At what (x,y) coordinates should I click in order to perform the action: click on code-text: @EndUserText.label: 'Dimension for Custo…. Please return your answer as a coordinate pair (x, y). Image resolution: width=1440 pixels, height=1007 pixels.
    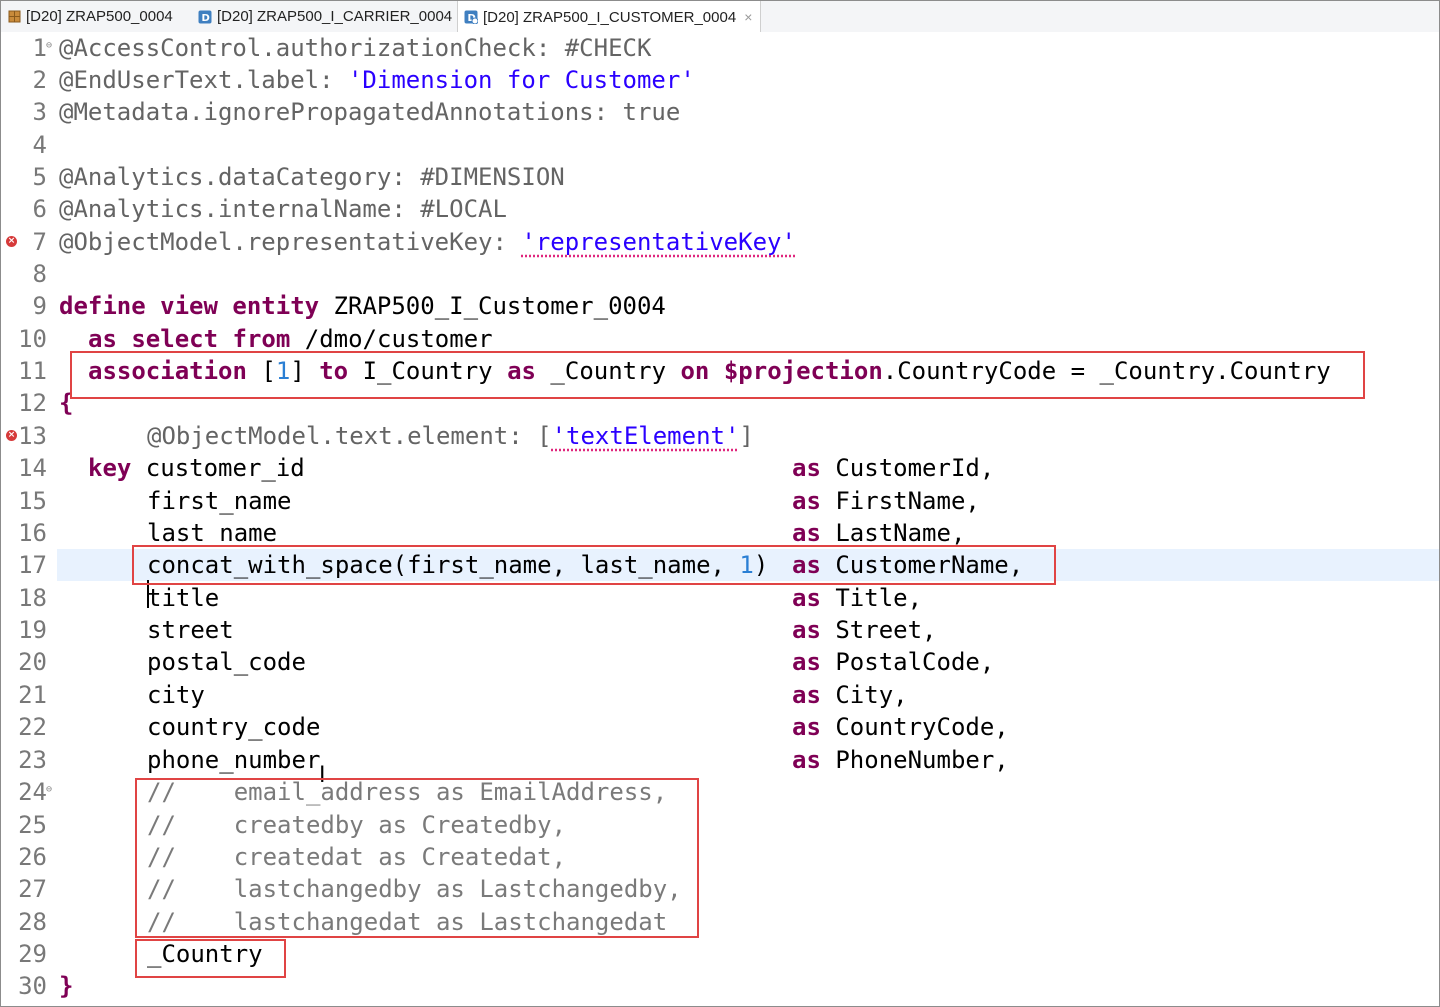
    Looking at the image, I should click on (377, 80).